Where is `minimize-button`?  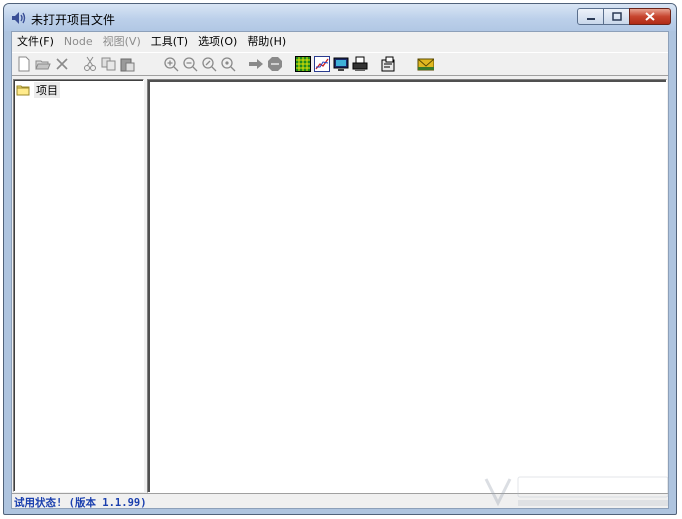
minimize-button is located at coordinates (590, 16).